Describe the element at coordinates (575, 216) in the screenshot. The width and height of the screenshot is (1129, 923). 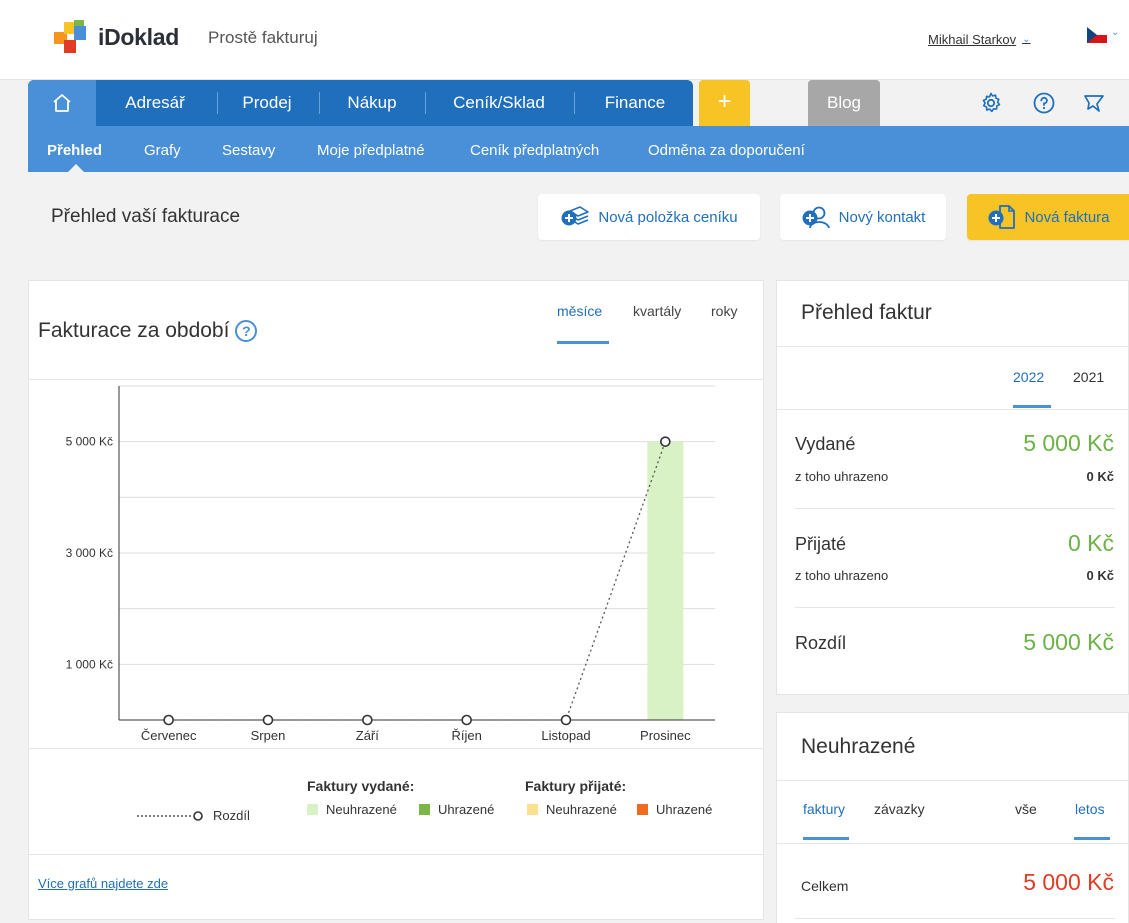
I see `add-price-item-icon` at that location.